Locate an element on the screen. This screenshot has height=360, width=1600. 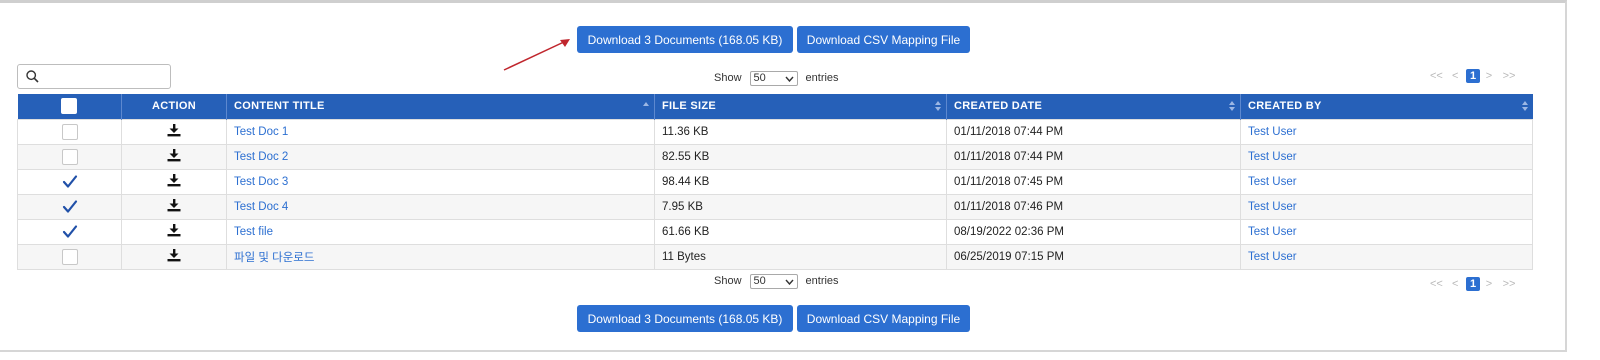
row-title-cell: Test Doc 1 is located at coordinates (440, 131).